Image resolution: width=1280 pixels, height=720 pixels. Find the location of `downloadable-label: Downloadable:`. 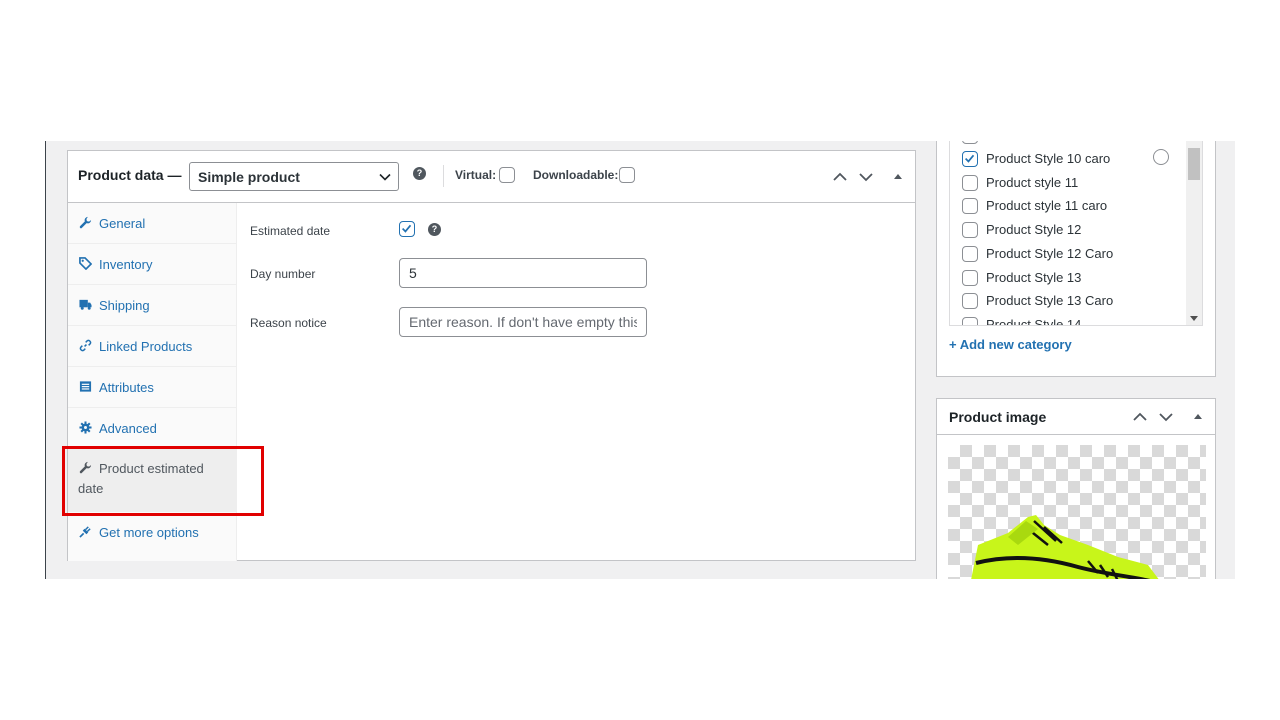

downloadable-label: Downloadable: is located at coordinates (576, 175).